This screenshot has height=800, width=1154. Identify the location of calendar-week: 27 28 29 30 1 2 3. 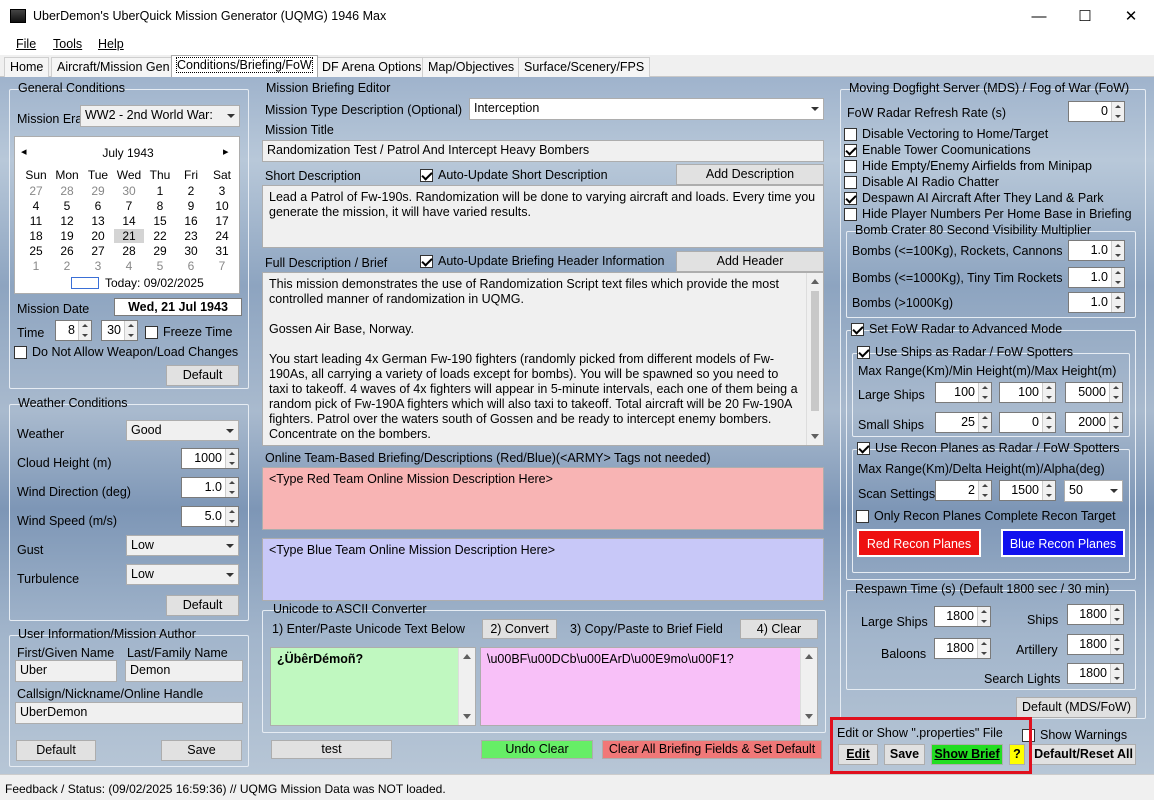
(129, 191).